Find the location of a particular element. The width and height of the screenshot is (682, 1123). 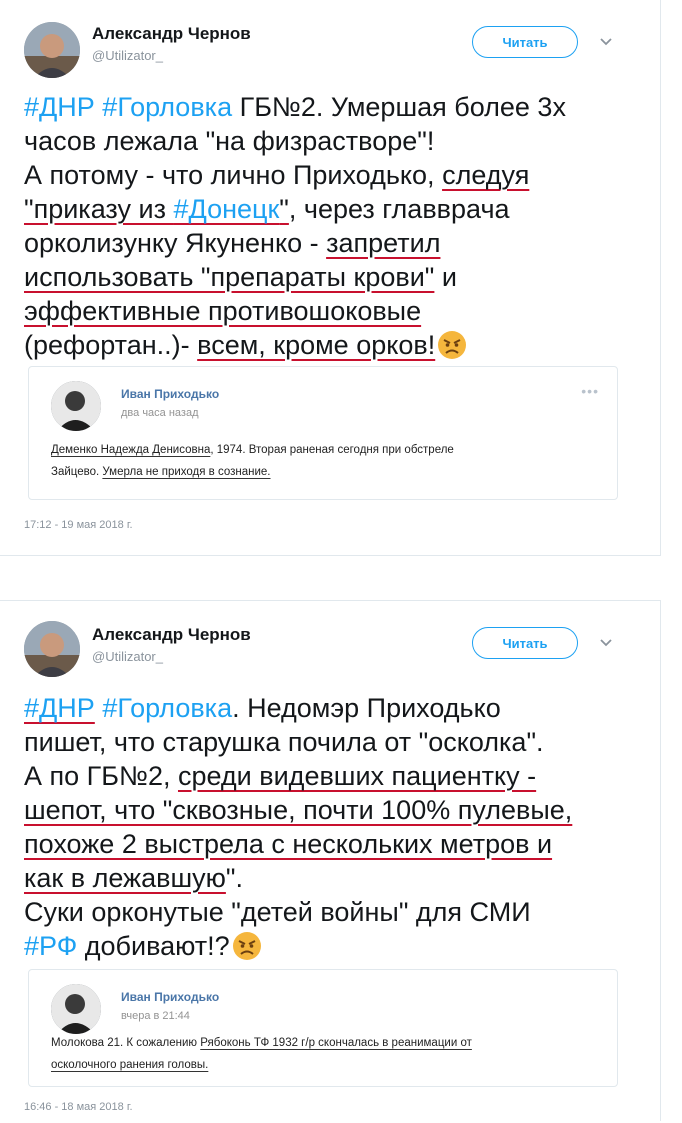

underlined-run: Деменко Надежда Денисовна is located at coordinates (131, 450).